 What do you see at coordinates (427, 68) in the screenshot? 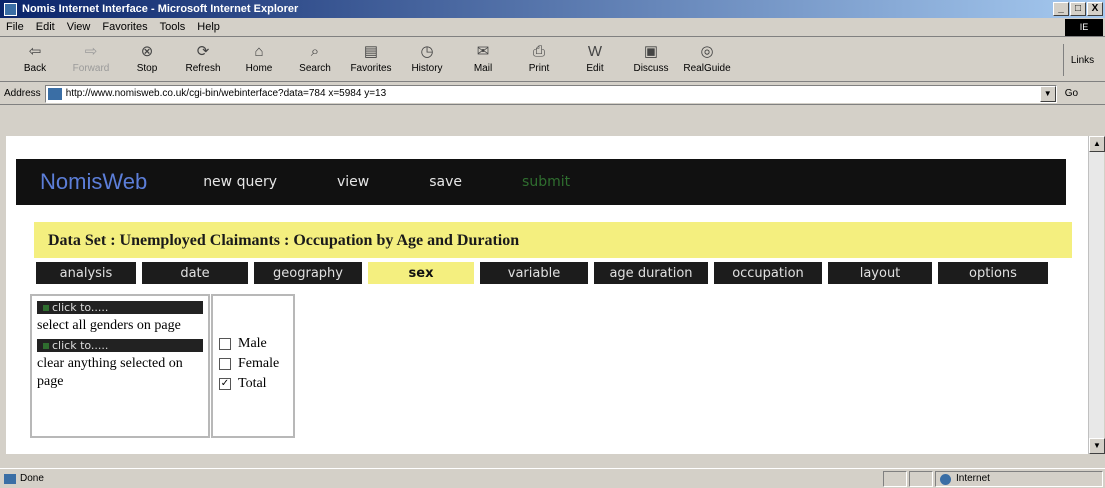
I see `history-label: History` at bounding box center [427, 68].